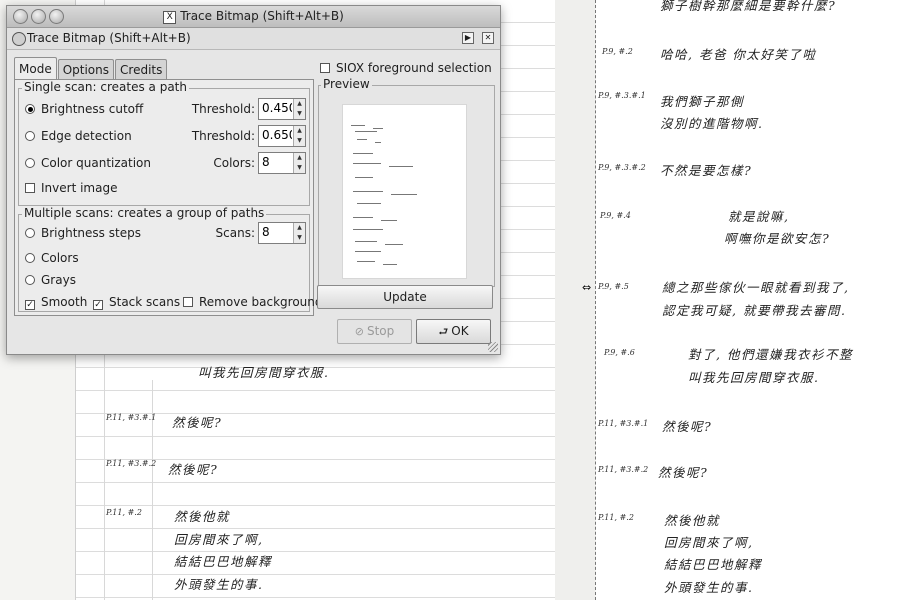 The height and width of the screenshot is (600, 913). What do you see at coordinates (253, 39) in the screenshot?
I see `dialog-dock-bar: Trace Bitmap (Shift+Alt+B) ▶ ✕` at bounding box center [253, 39].